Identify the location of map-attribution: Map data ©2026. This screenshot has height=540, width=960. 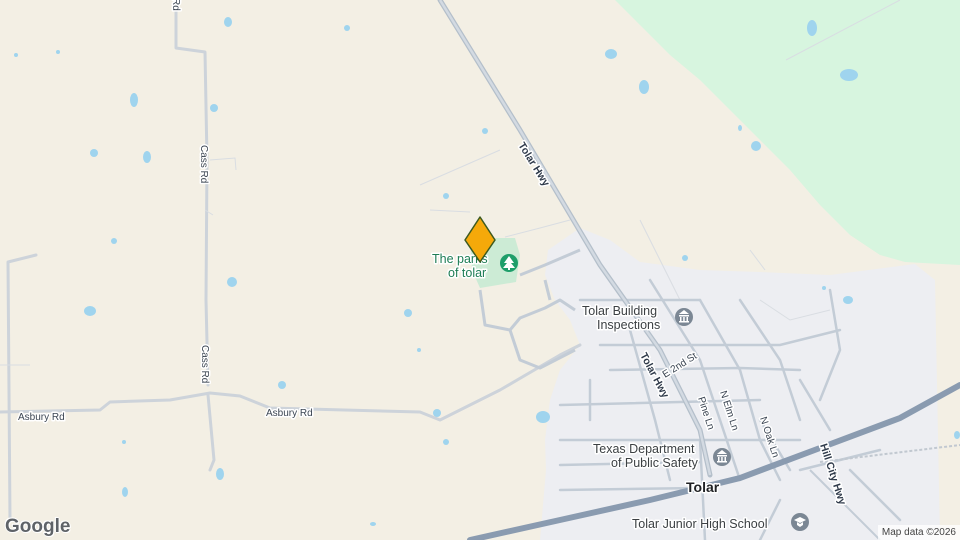
(918, 532).